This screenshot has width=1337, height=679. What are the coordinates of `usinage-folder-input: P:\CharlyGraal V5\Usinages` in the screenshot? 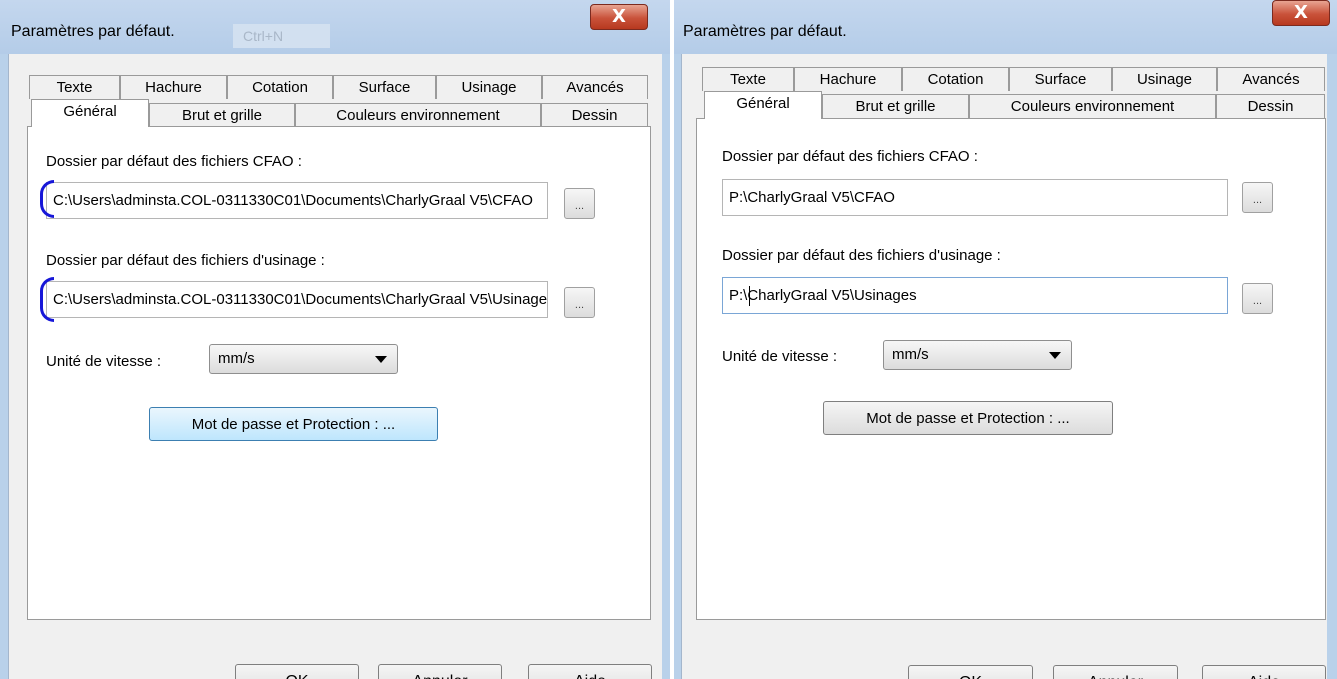 It's located at (975, 295).